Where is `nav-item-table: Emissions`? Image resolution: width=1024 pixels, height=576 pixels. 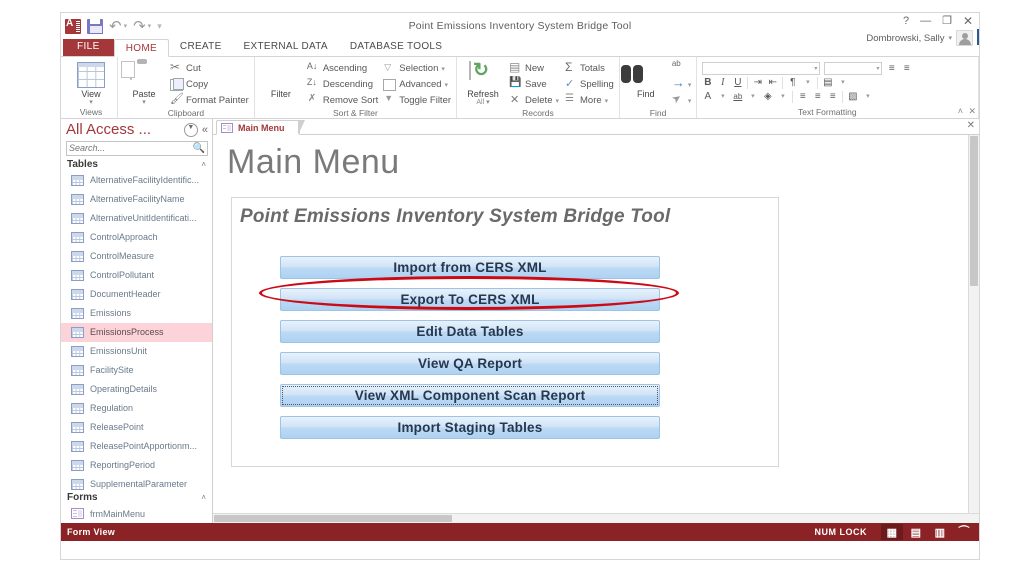
nav-item-table: Emissions is located at coordinates (136, 313).